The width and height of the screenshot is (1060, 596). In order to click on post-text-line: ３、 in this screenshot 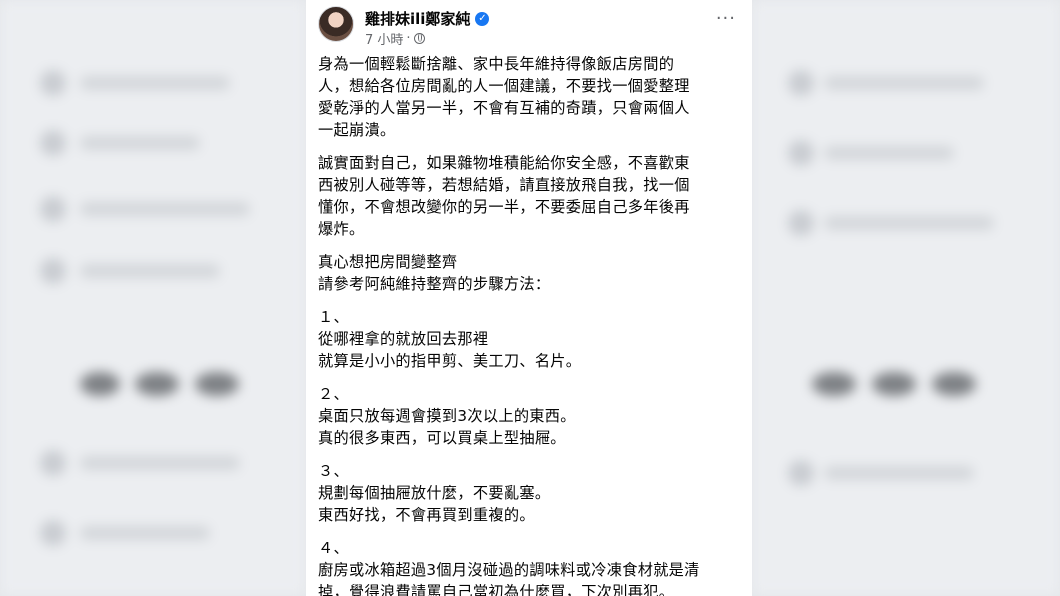, I will do `click(333, 471)`.